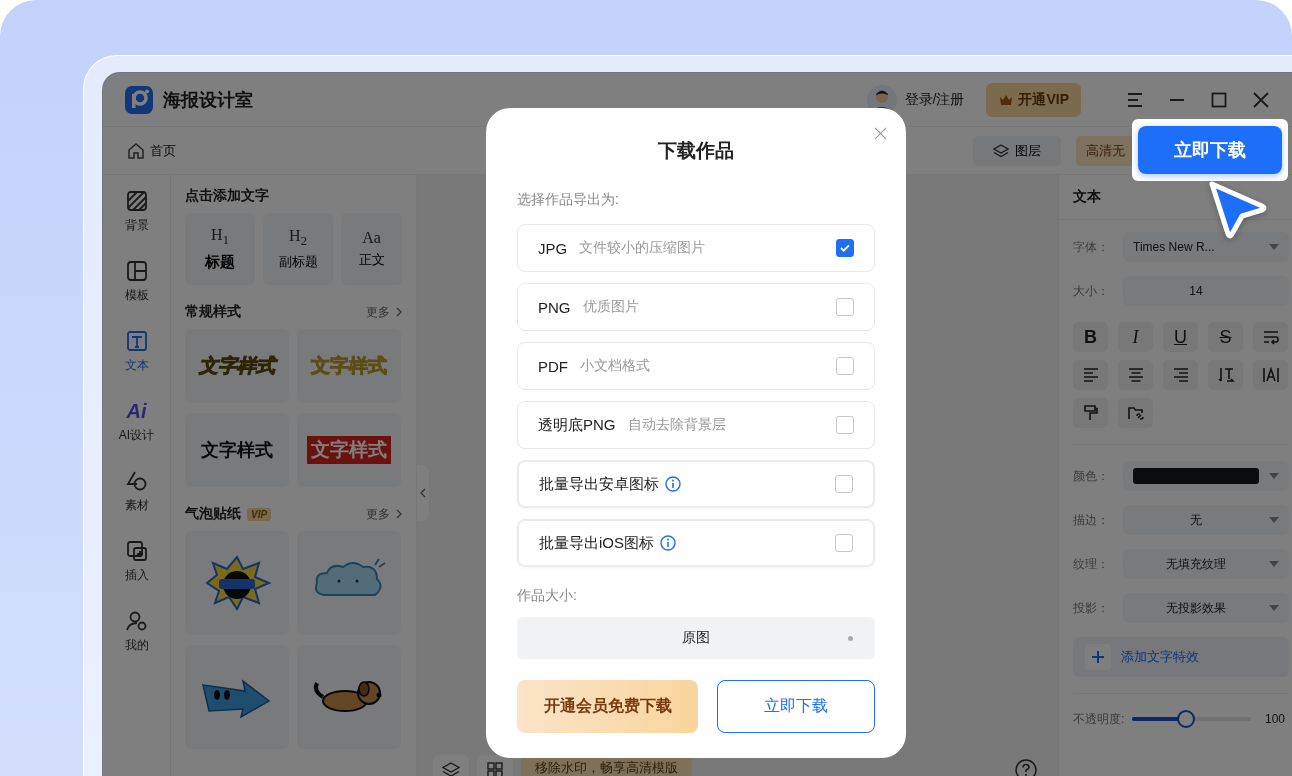 Image resolution: width=1292 pixels, height=776 pixels. What do you see at coordinates (371, 249) in the screenshot?
I see `text-preset-button: Aa 正文` at bounding box center [371, 249].